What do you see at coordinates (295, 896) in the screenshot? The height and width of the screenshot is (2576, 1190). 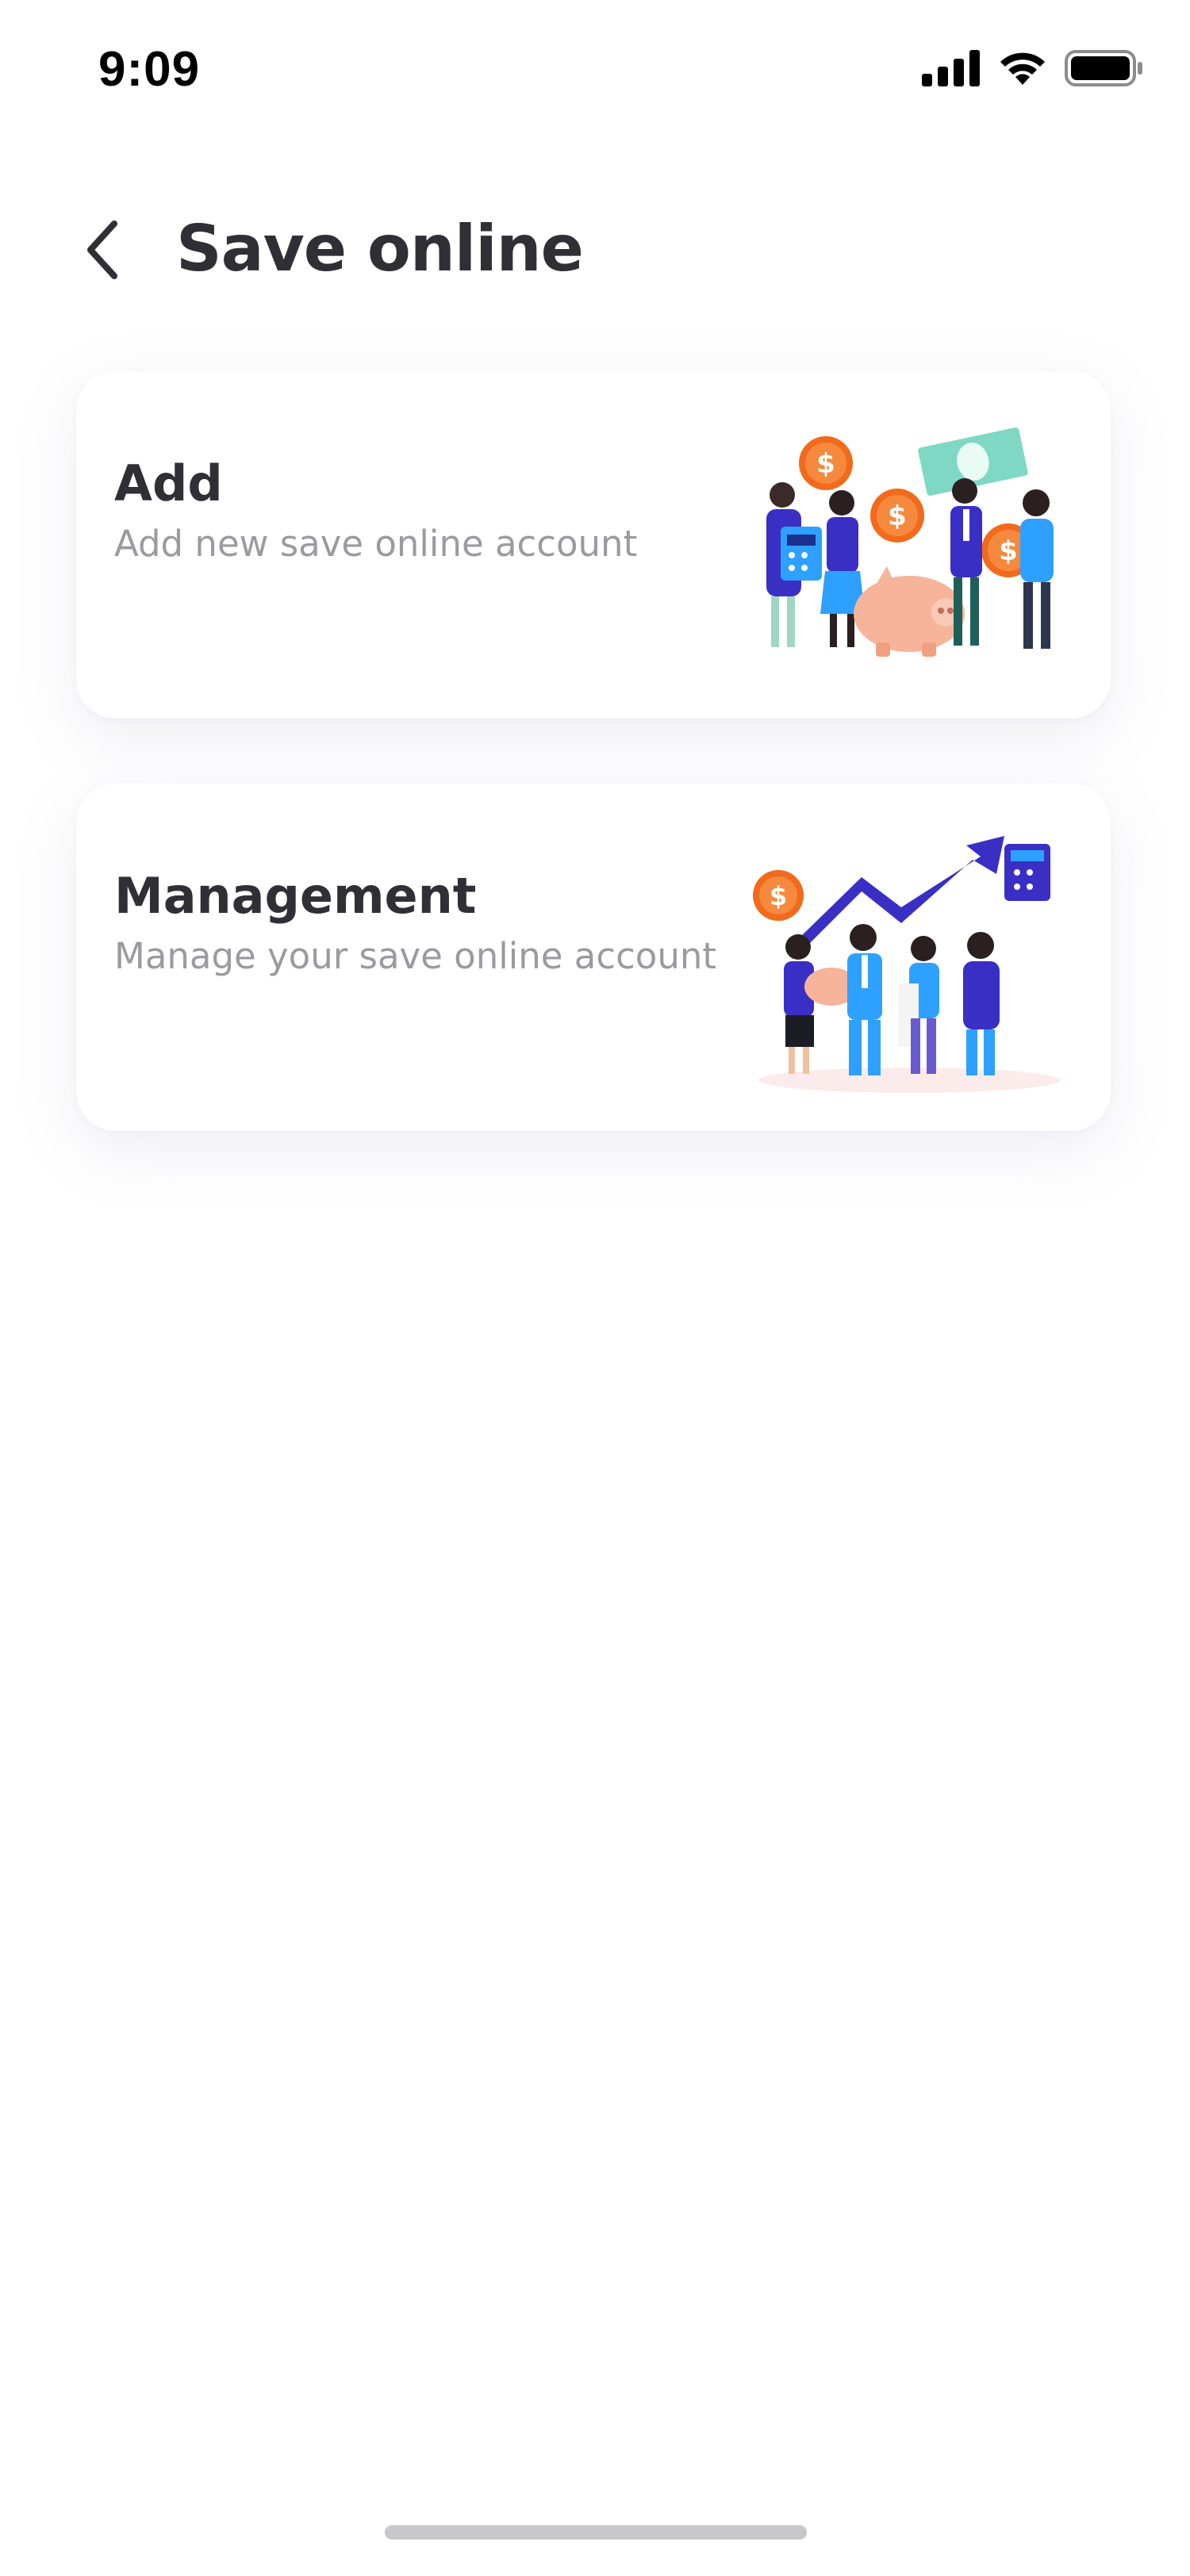 I see `card-title: Management` at bounding box center [295, 896].